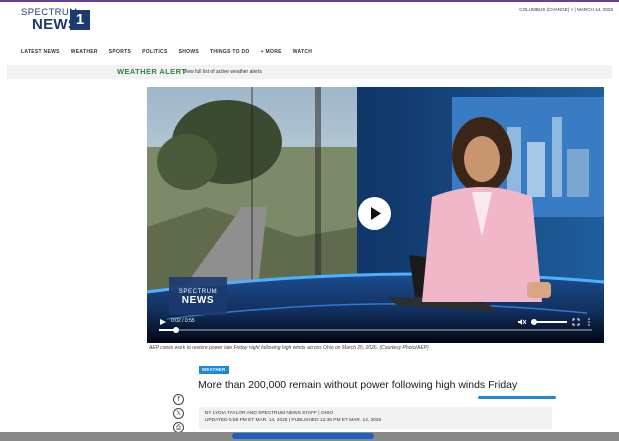 This screenshot has height=441, width=619. What do you see at coordinates (271, 54) in the screenshot?
I see `nav-more: + MORE` at bounding box center [271, 54].